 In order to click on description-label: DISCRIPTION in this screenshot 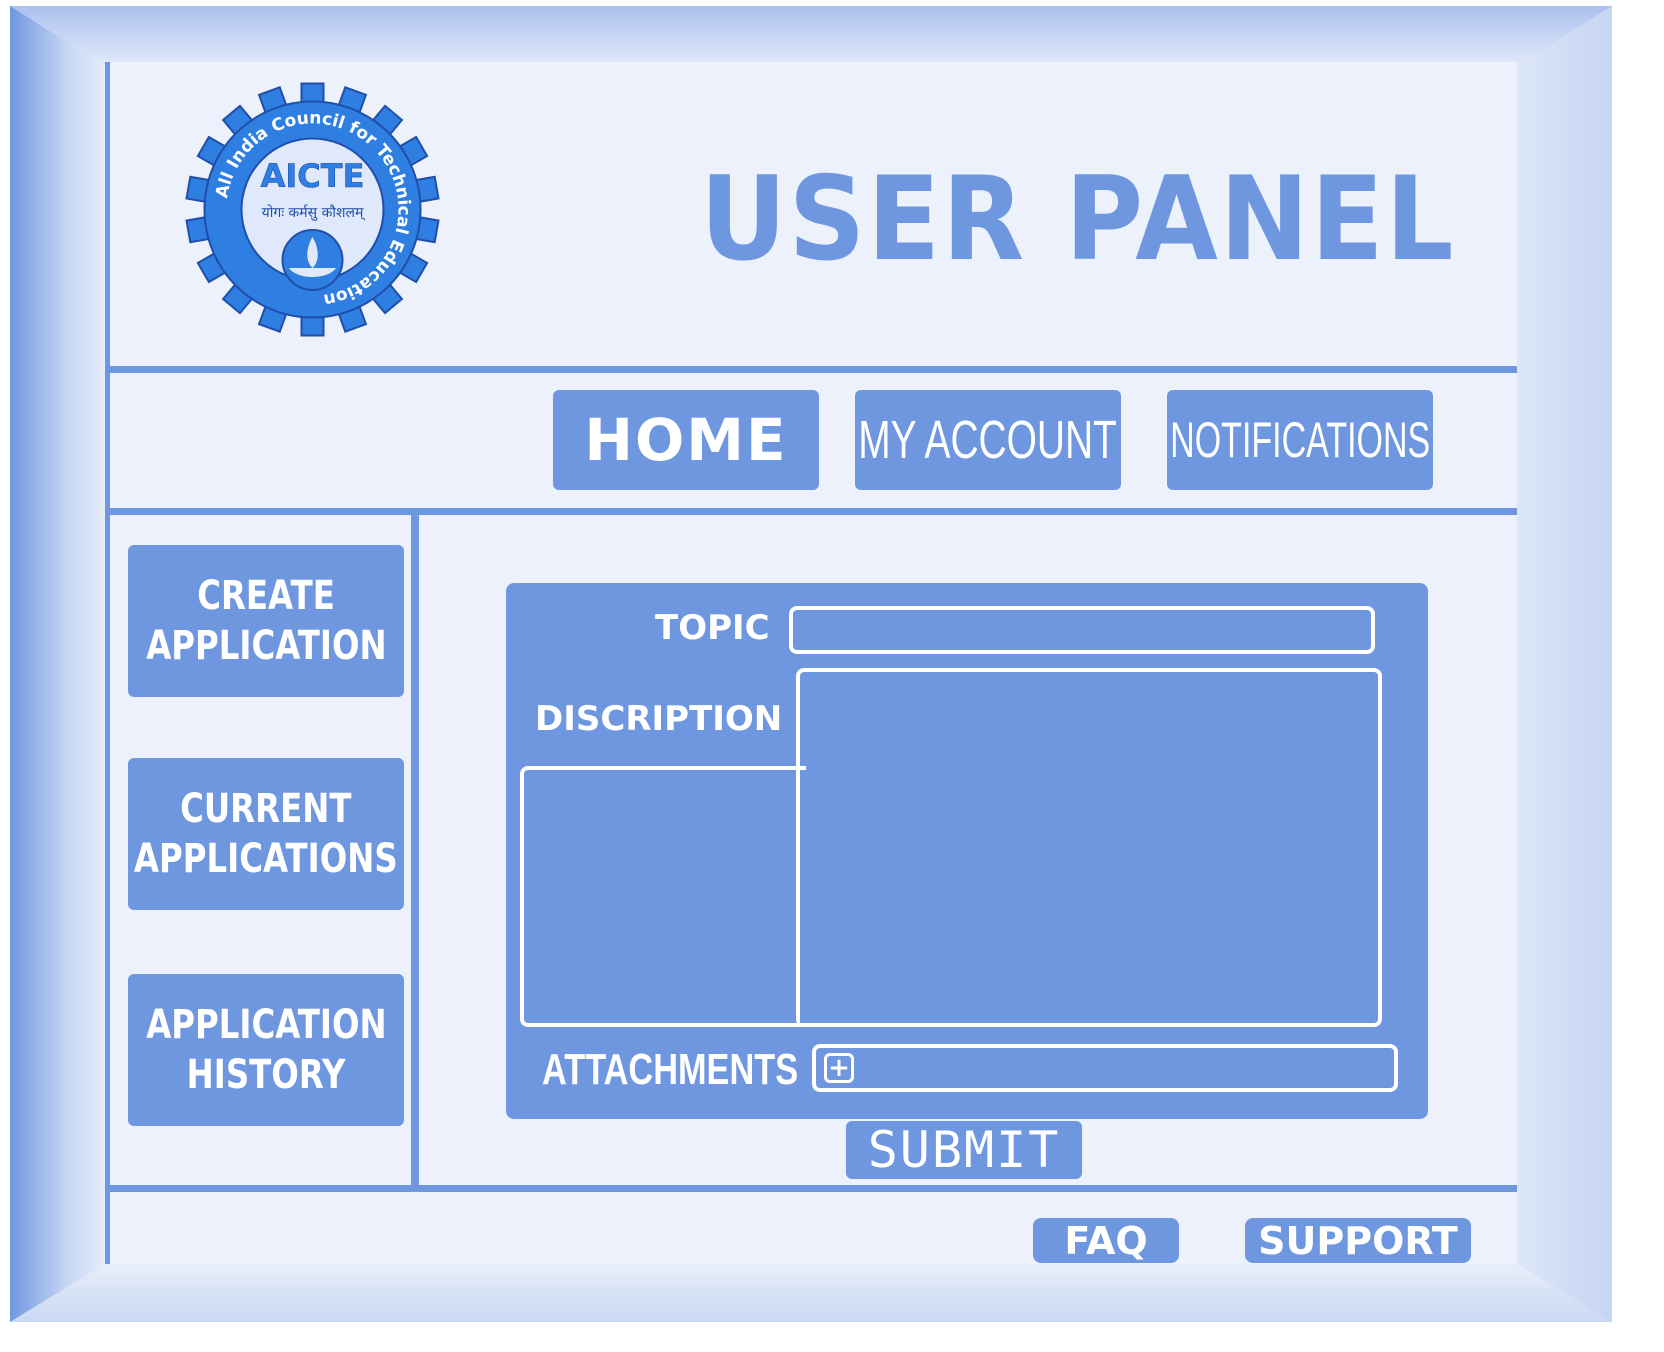, I will do `click(659, 719)`.